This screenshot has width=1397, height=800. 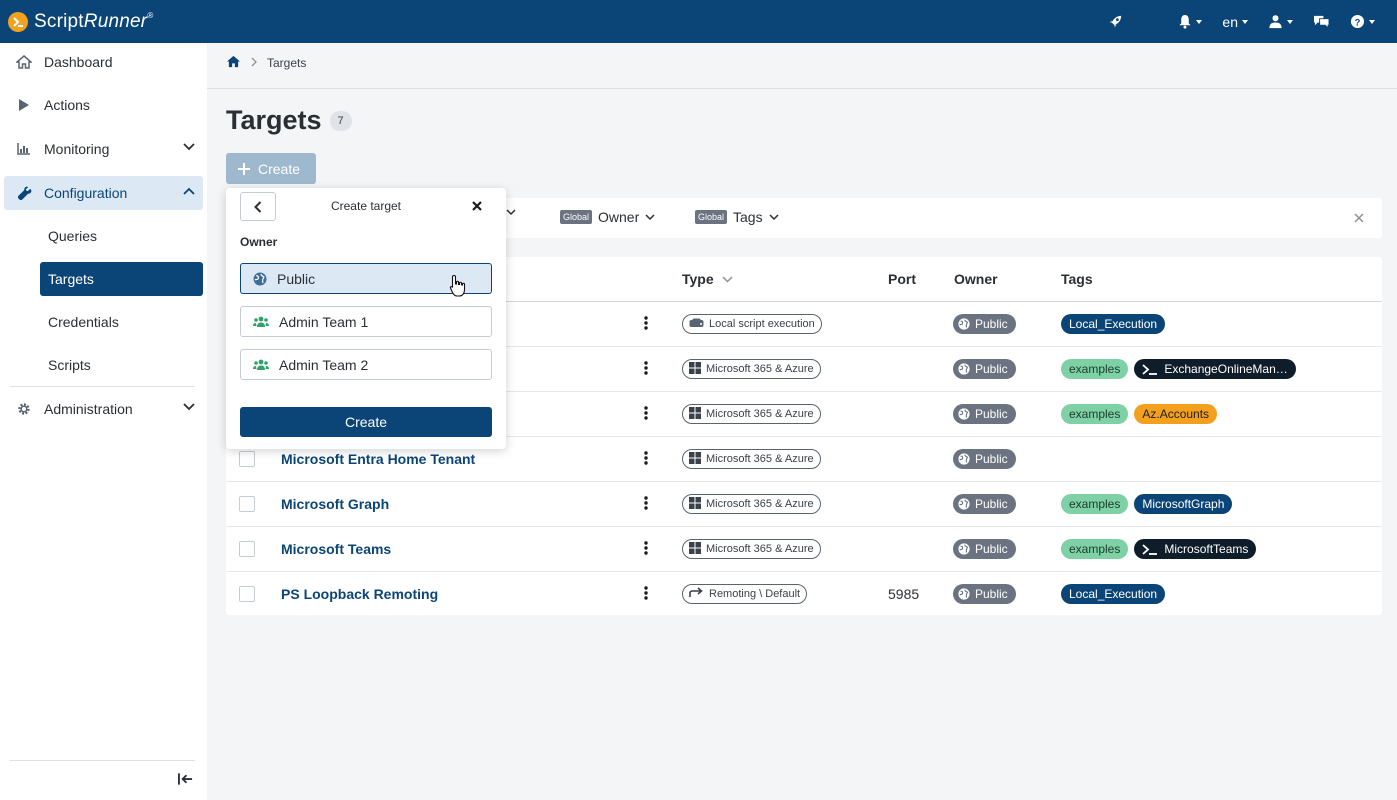 What do you see at coordinates (121, 236) in the screenshot?
I see `sidebar-item-queries: Queries` at bounding box center [121, 236].